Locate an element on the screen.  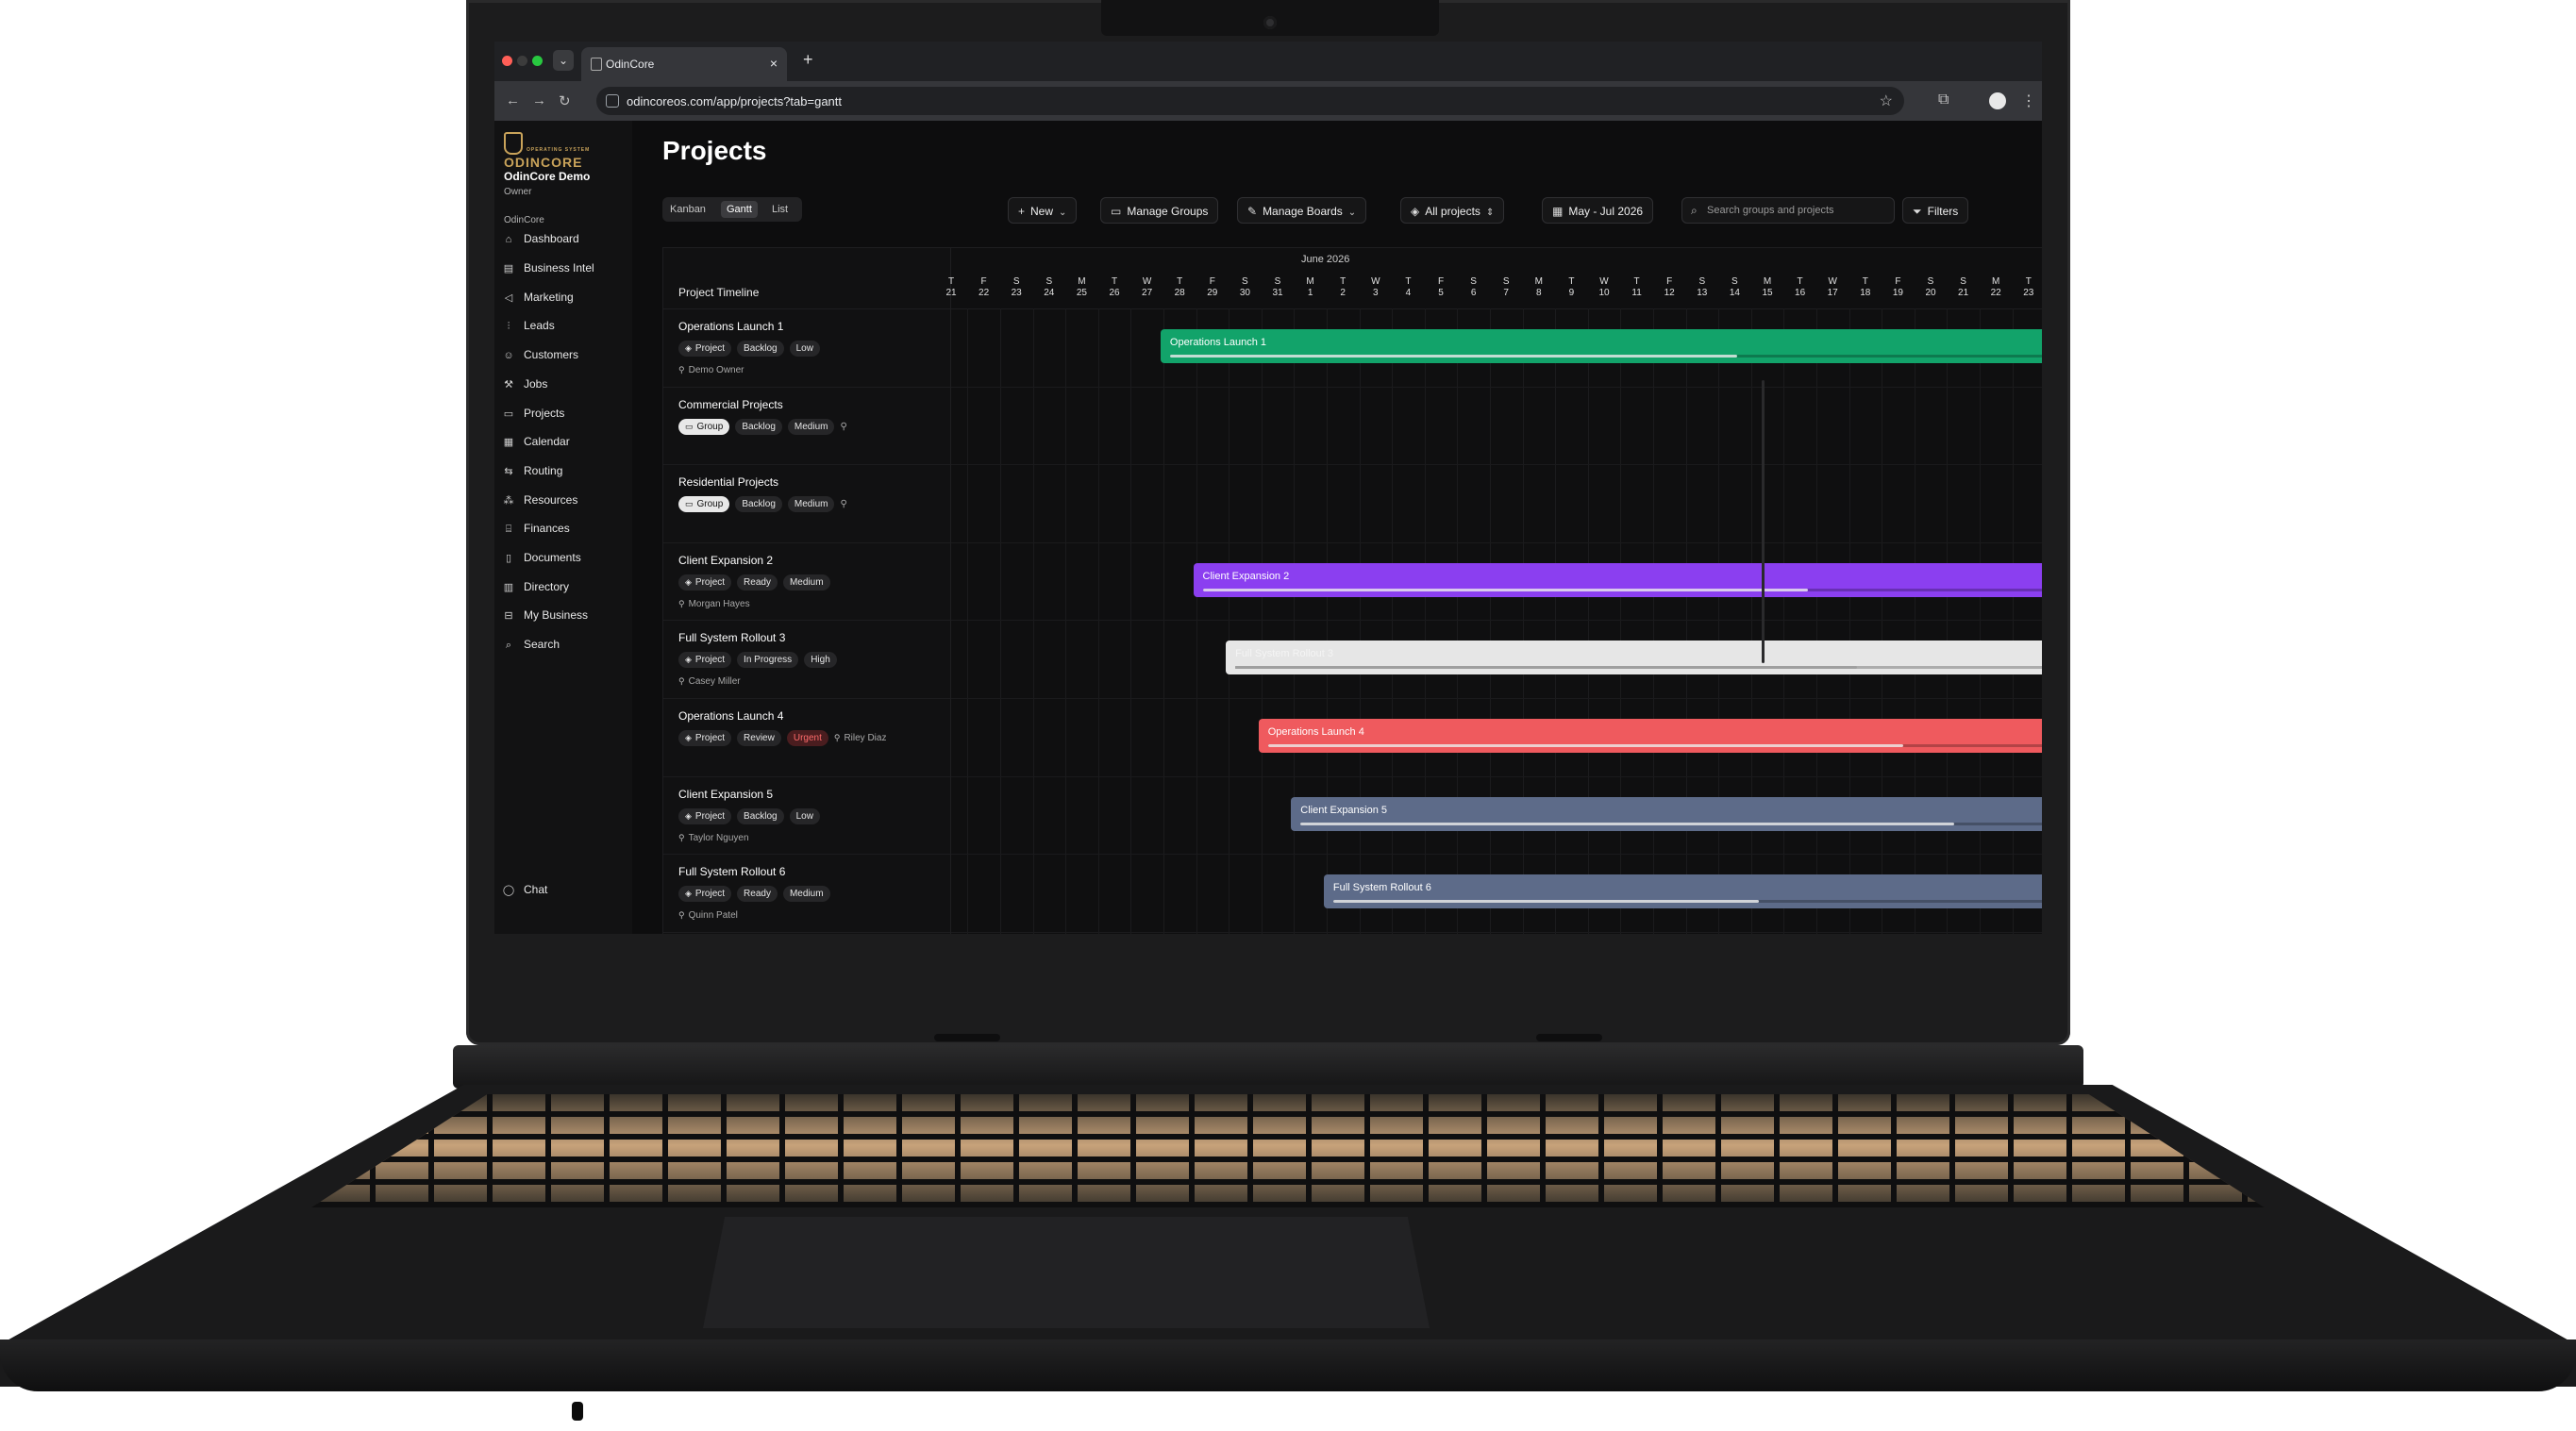
gantt-bar: Client Expansion 5 is located at coordinates (1666, 813).